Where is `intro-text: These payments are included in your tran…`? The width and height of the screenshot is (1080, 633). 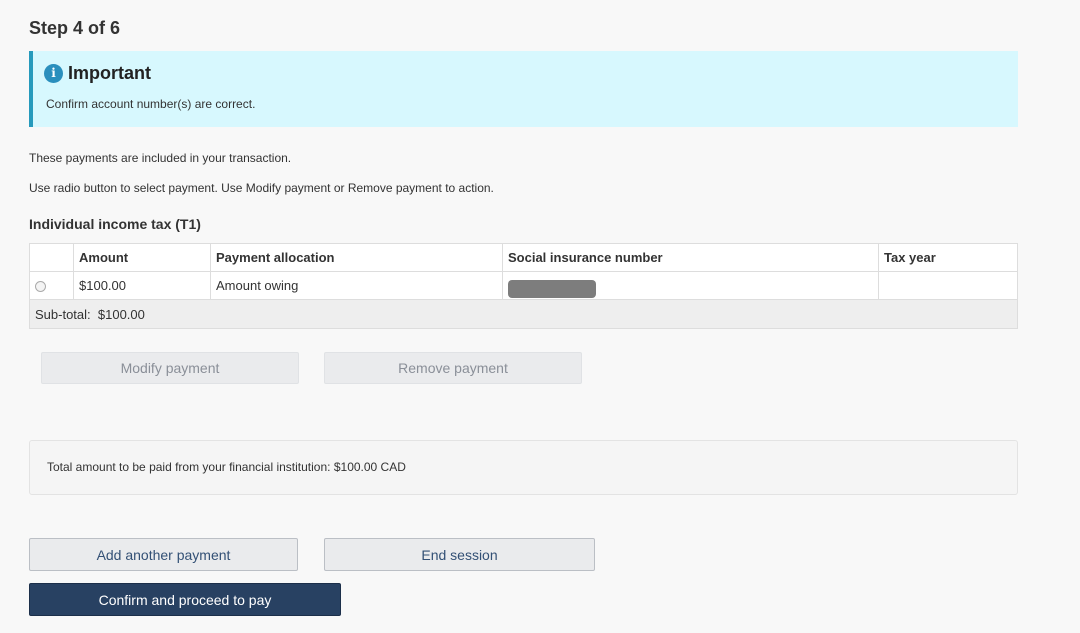 intro-text: These payments are included in your tran… is located at coordinates (160, 158).